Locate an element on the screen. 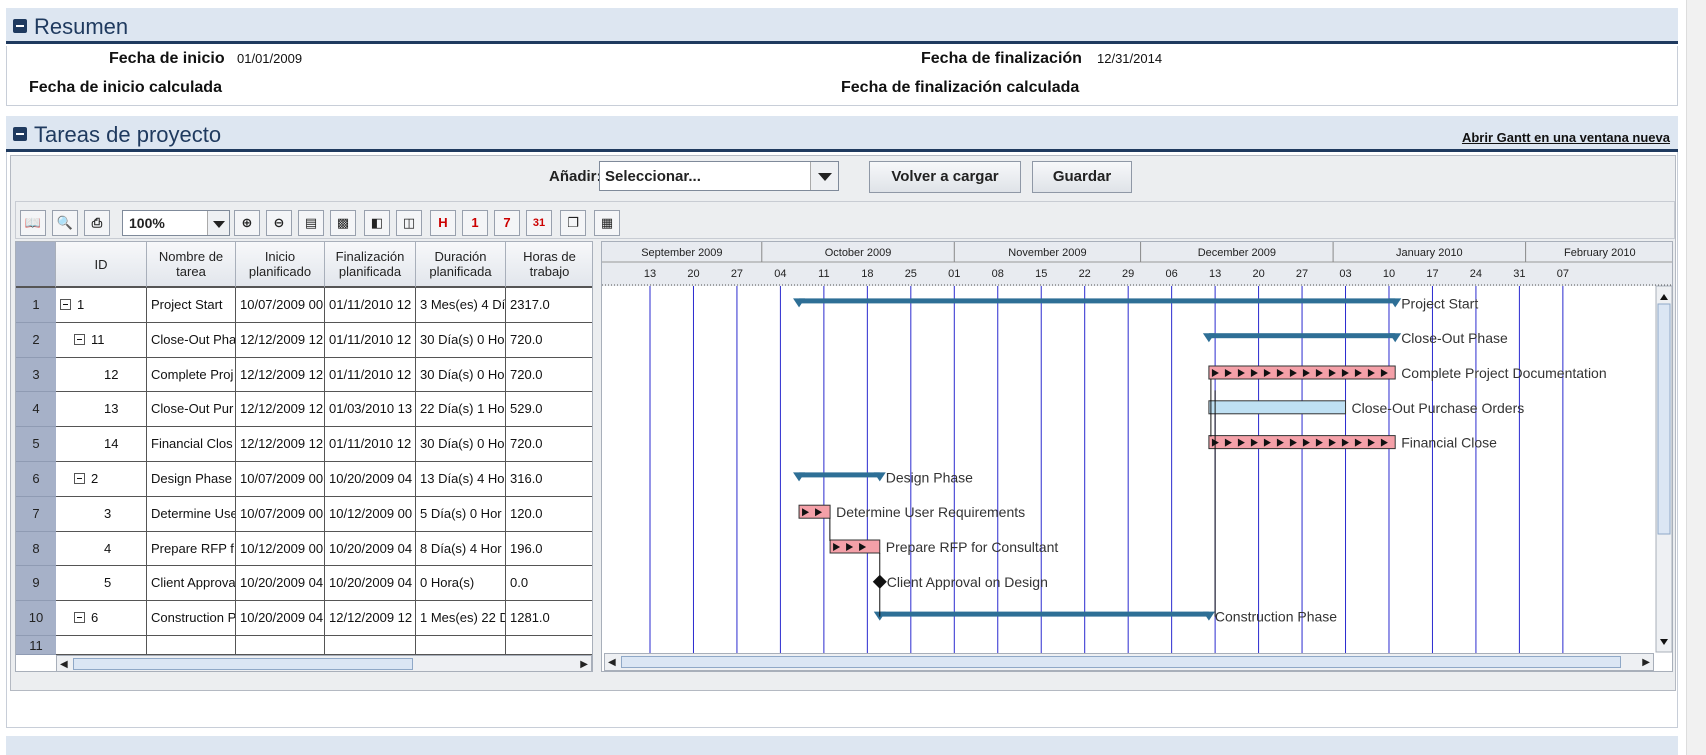 The image size is (1706, 755). cell-name: Construction P is located at coordinates (191, 618).